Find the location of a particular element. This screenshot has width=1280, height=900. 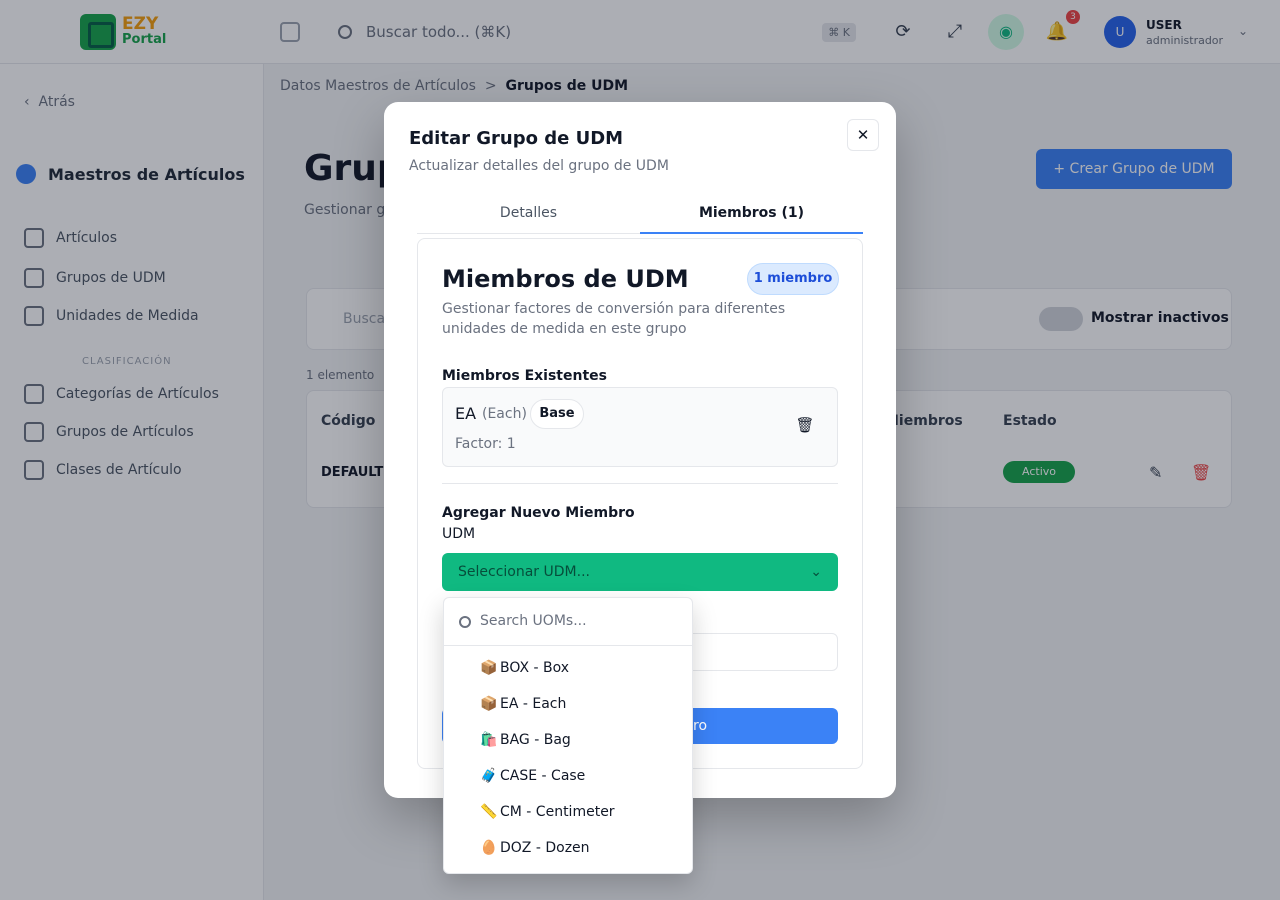

dialog-subtitle: Actualizar detalles del grupo de UDM is located at coordinates (539, 166).